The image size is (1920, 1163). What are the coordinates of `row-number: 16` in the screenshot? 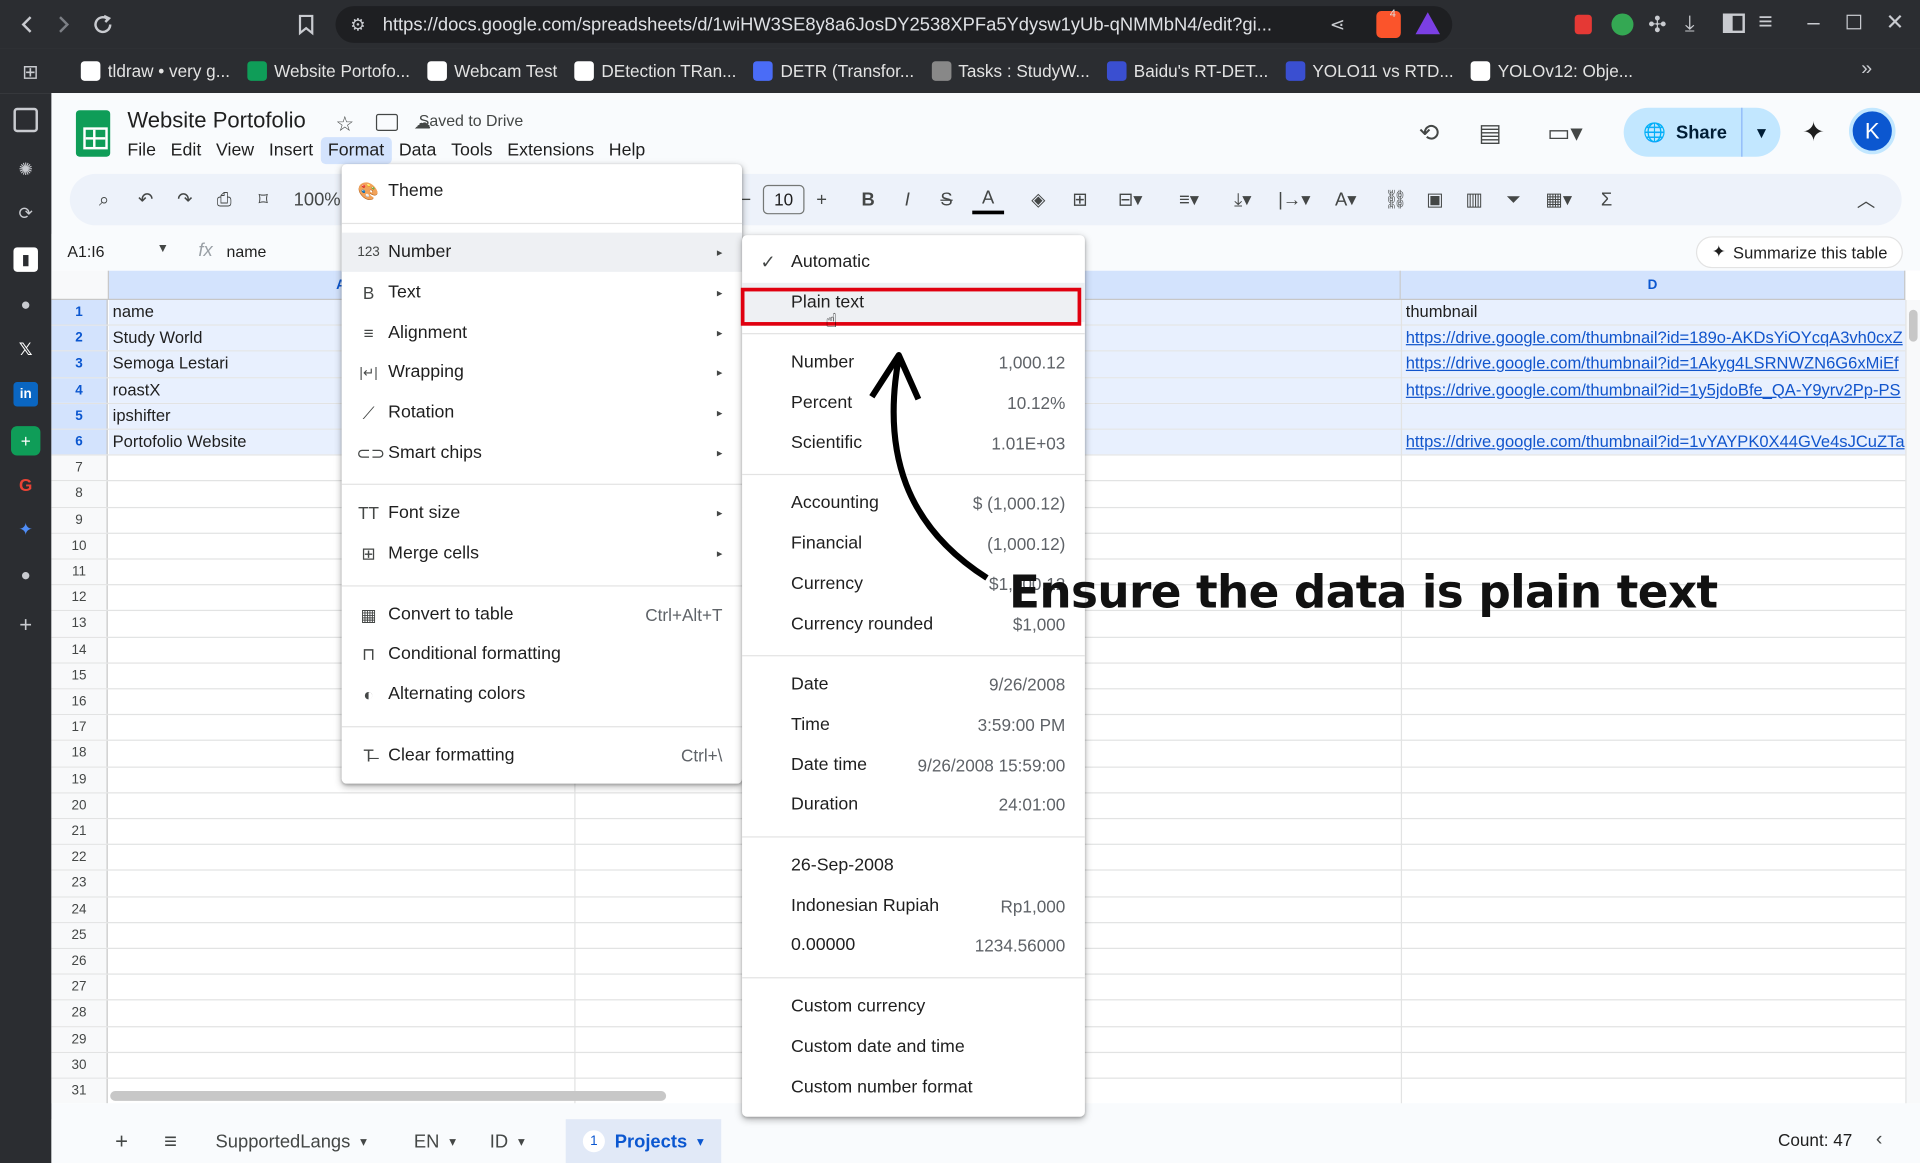 It's located at (79, 702).